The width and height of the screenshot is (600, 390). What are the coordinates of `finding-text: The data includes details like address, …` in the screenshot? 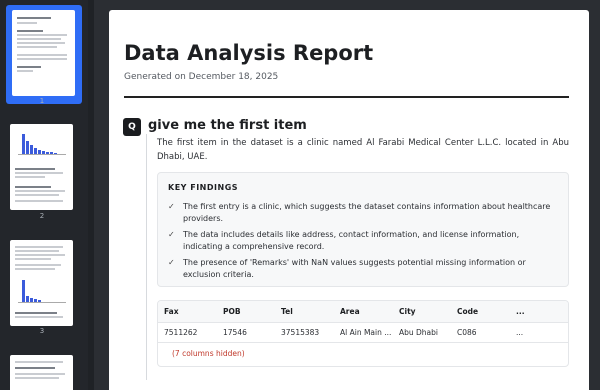 It's located at (351, 240).